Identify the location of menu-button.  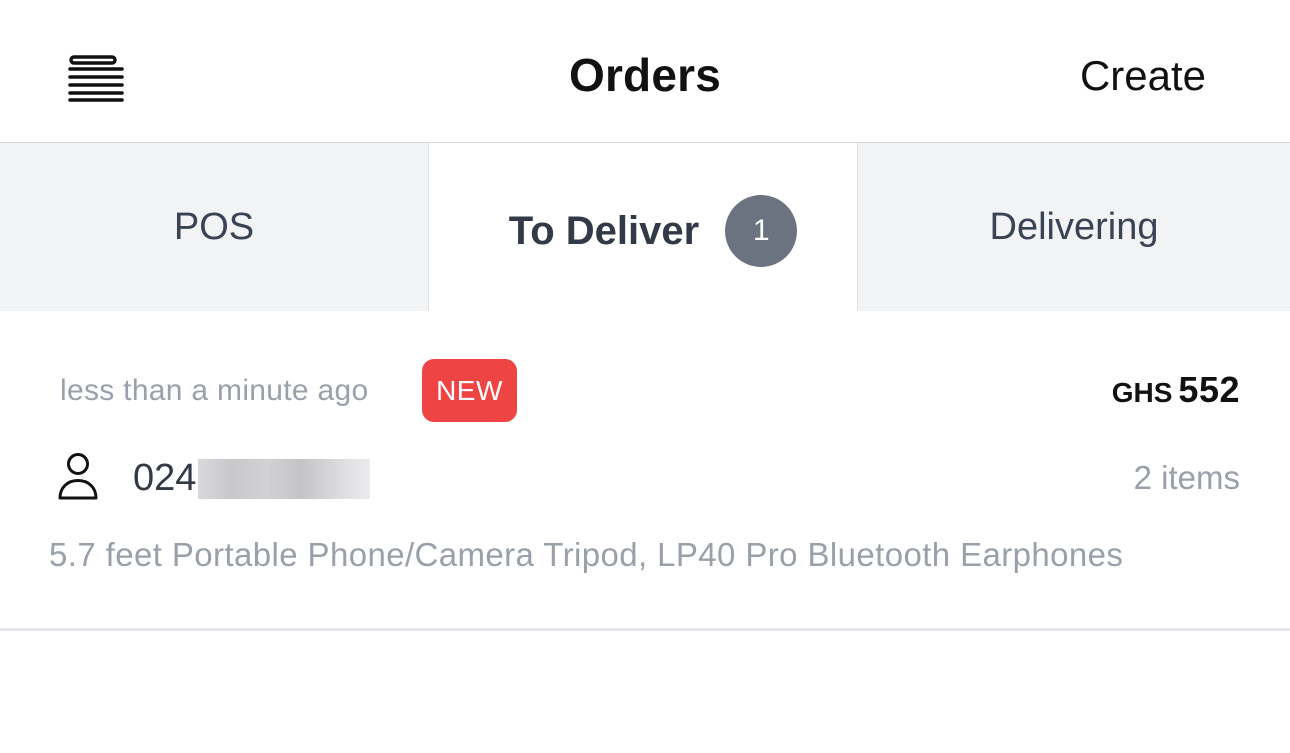
(95, 78).